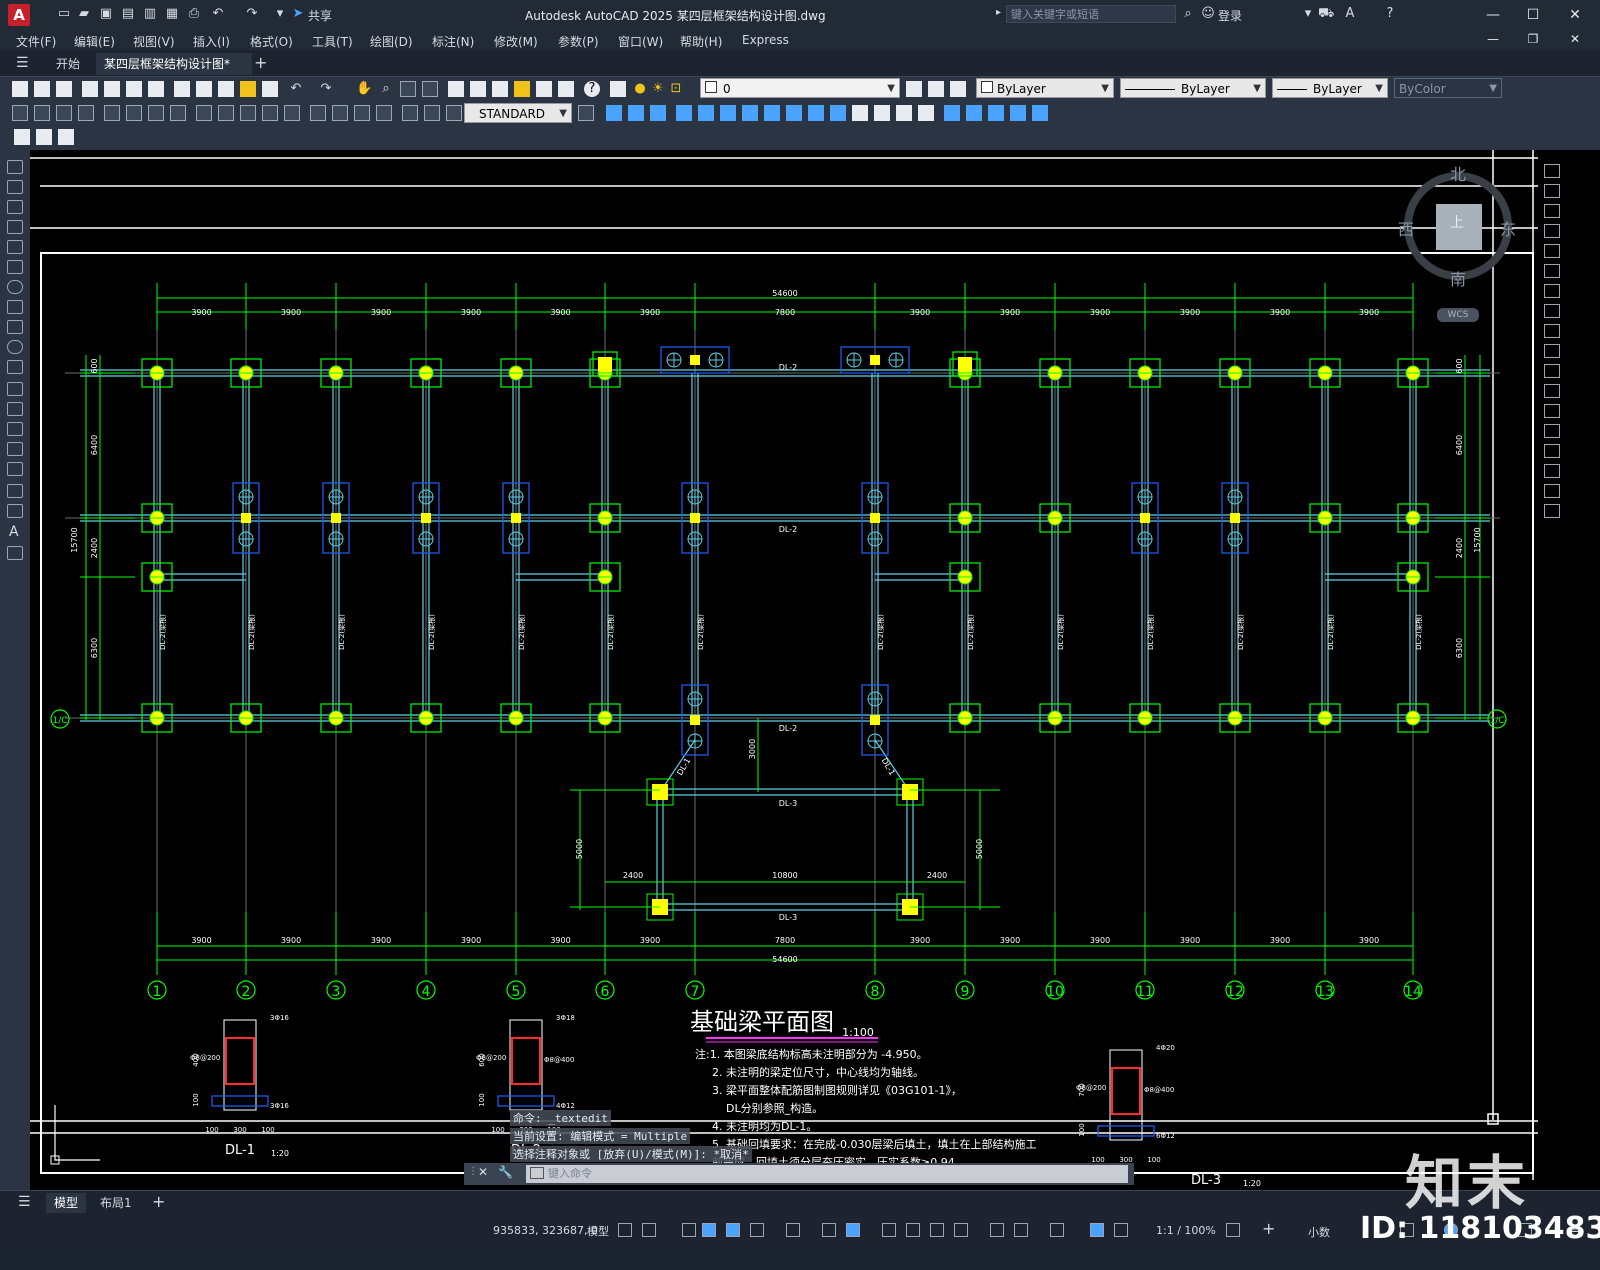 This screenshot has height=1270, width=1600. Describe the element at coordinates (248, 113) in the screenshot. I see `continue-dim-icon` at that location.